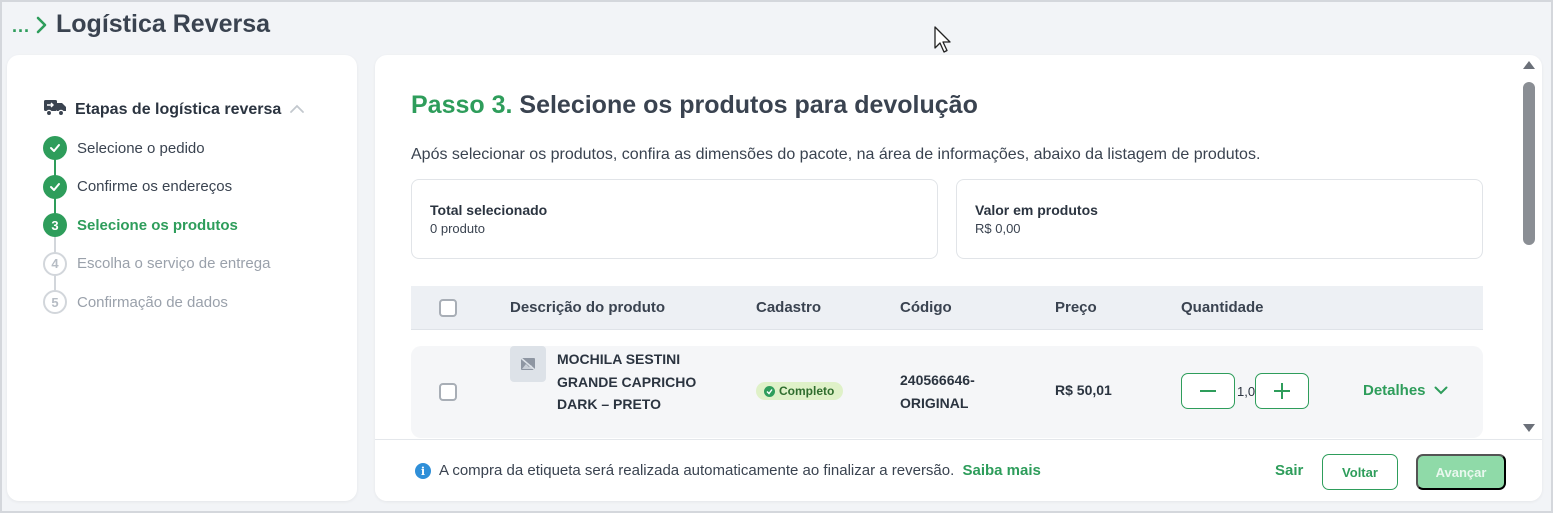 The height and width of the screenshot is (513, 1553). What do you see at coordinates (1461, 472) in the screenshot?
I see `next-button: Avançar` at bounding box center [1461, 472].